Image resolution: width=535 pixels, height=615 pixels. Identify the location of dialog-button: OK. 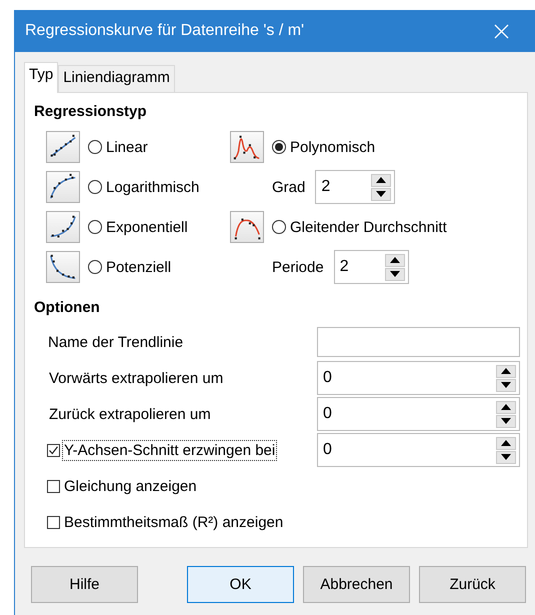
(240, 584).